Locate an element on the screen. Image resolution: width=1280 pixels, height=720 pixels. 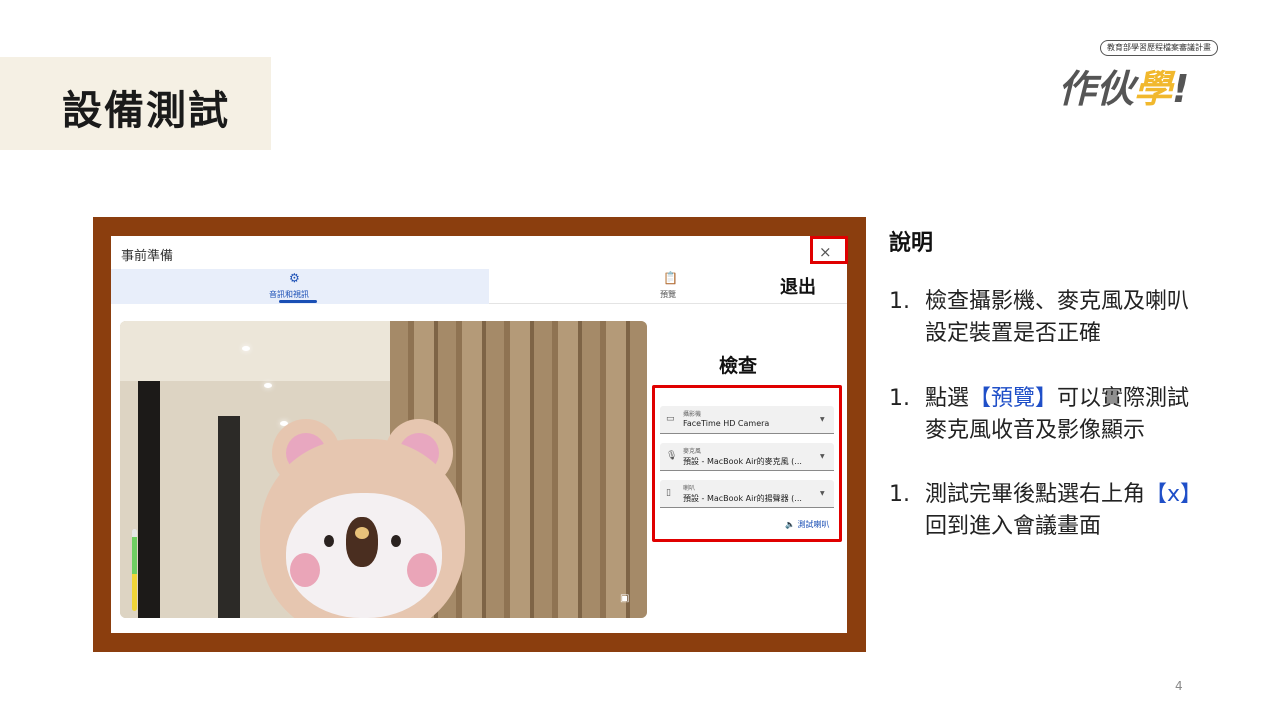
plush-nose is located at coordinates (362, 542).